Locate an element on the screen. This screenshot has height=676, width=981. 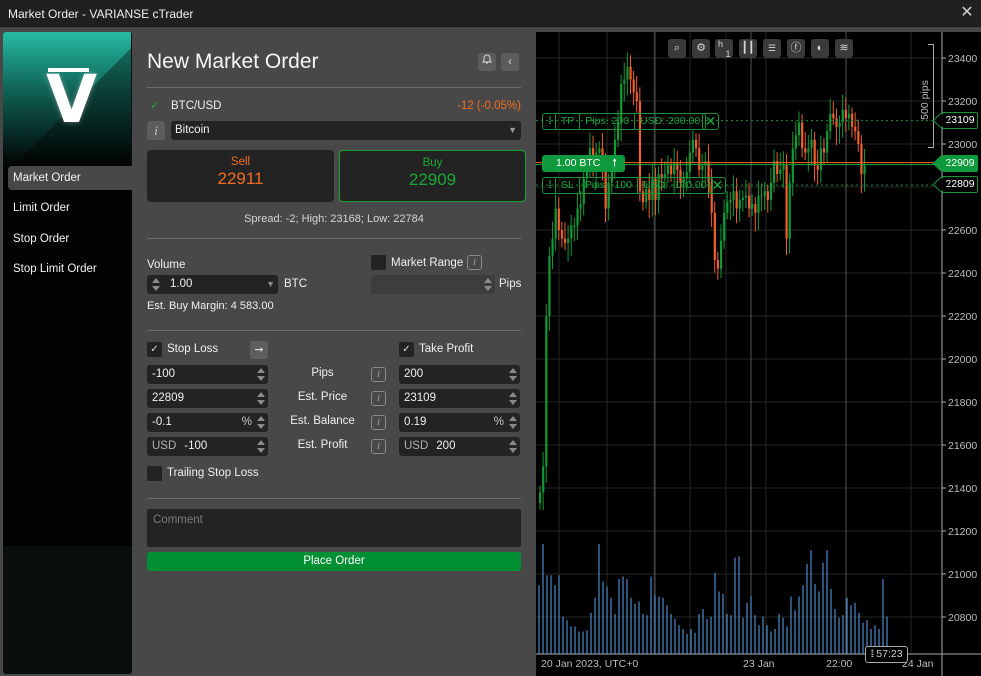
market-range-input is located at coordinates (433, 284).